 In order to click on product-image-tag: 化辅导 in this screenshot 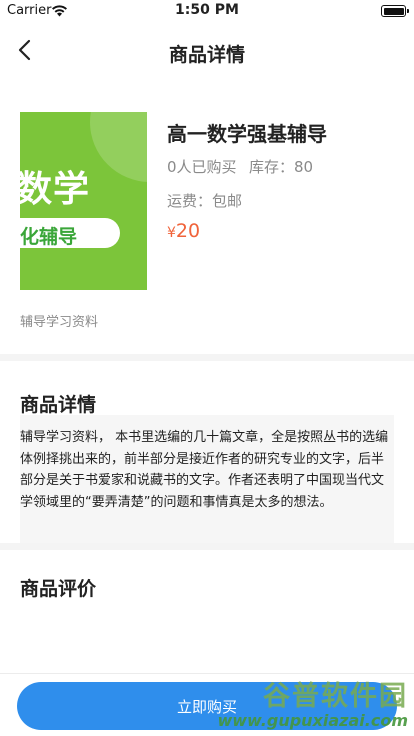, I will do `click(49, 237)`.